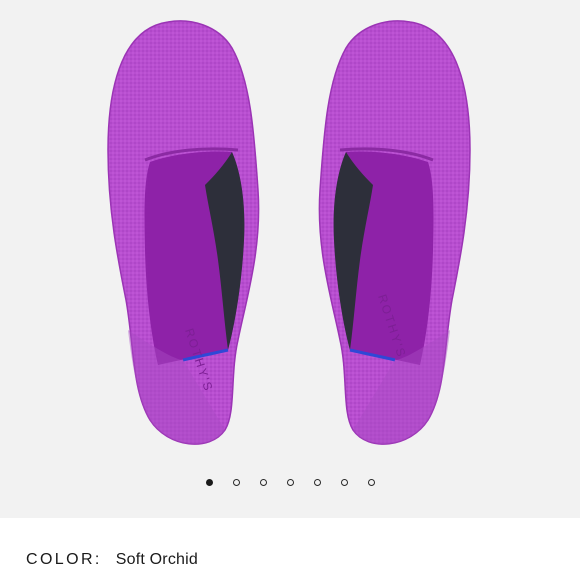 Image resolution: width=580 pixels, height=580 pixels. I want to click on carousel-pagination, so click(290, 482).